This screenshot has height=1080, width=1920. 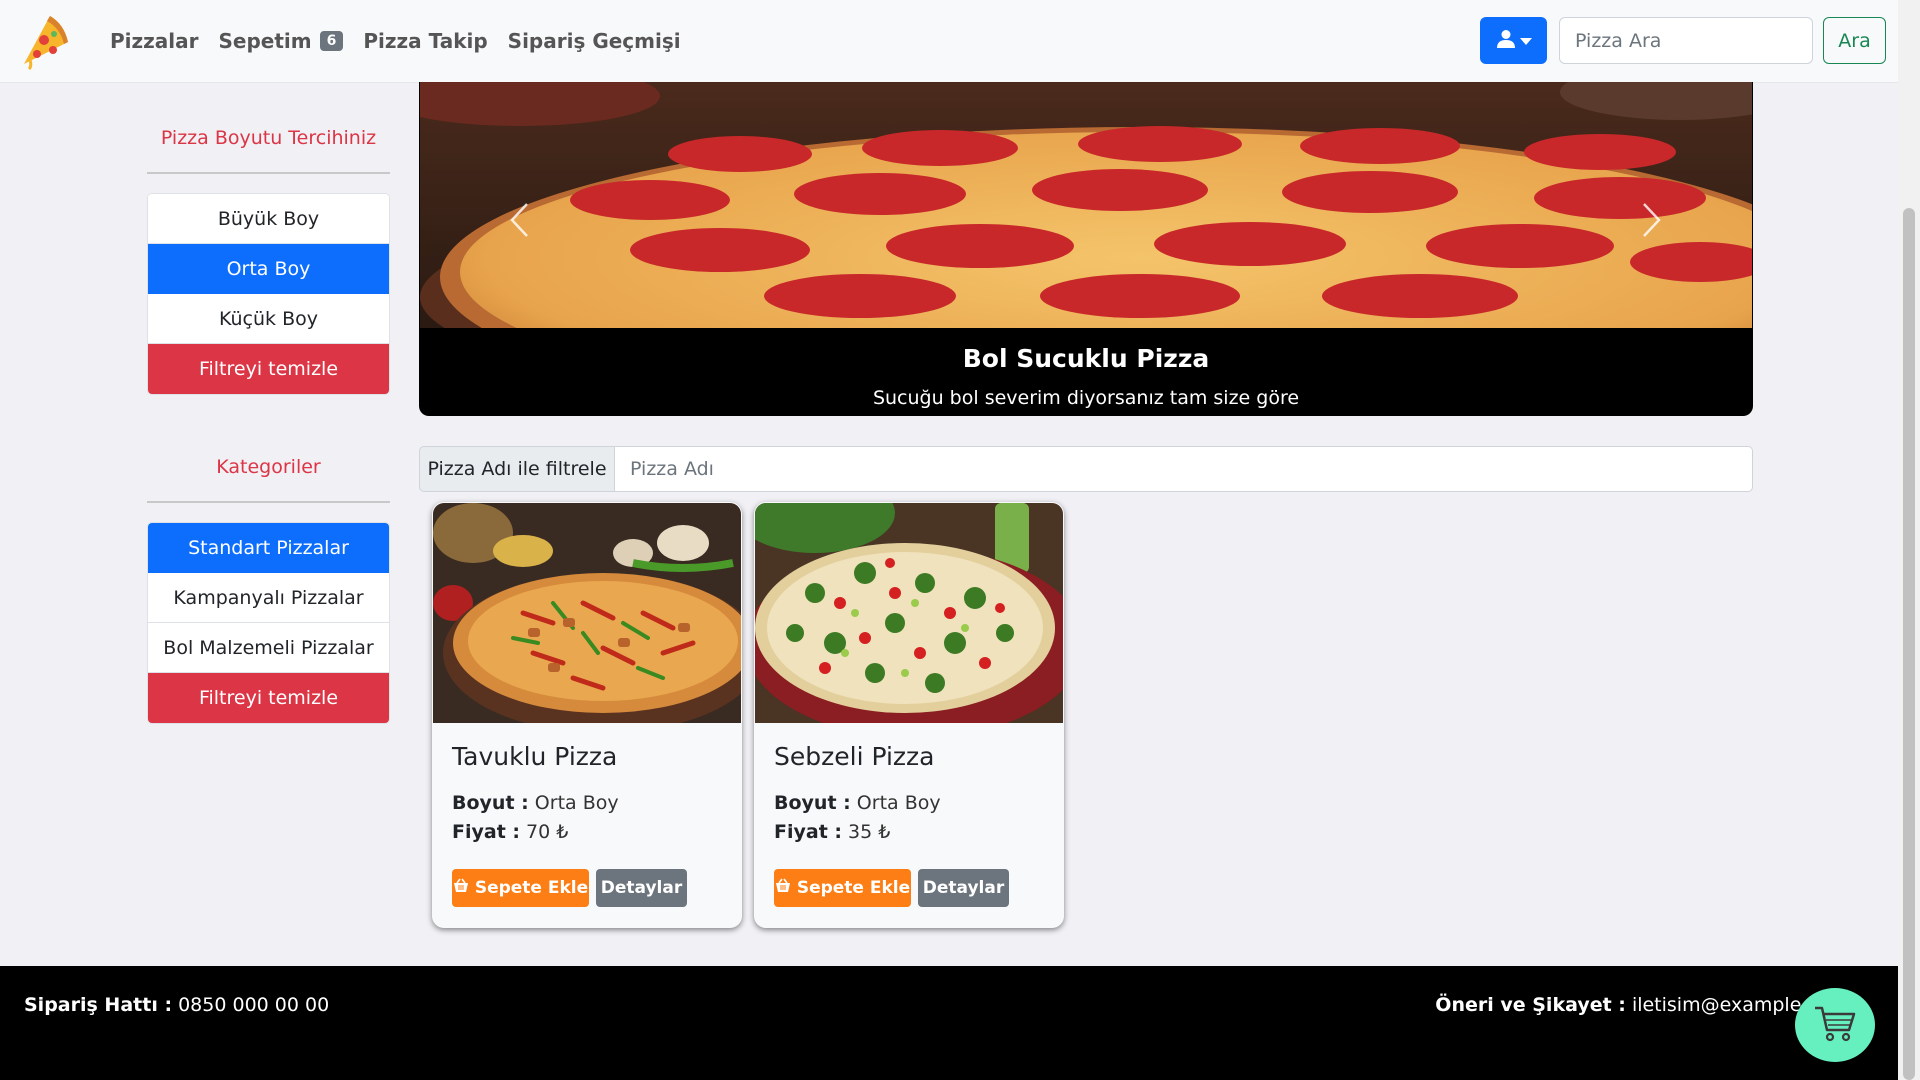 What do you see at coordinates (869, 832) in the screenshot?
I see `price-value: 35 ₺` at bounding box center [869, 832].